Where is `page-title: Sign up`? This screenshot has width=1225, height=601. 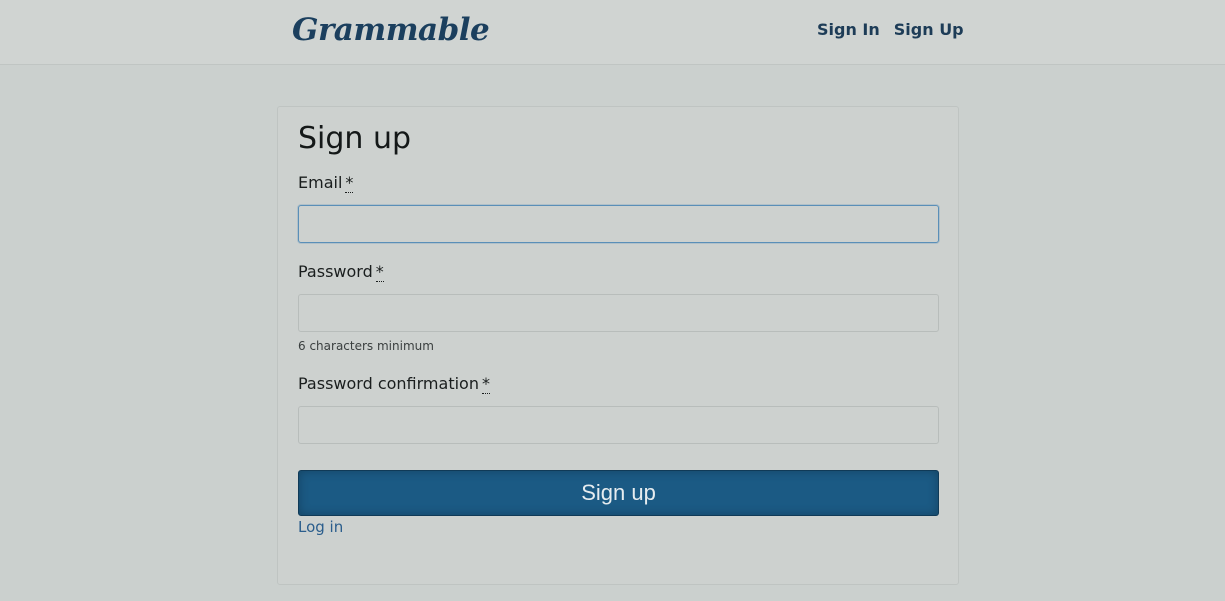
page-title: Sign up is located at coordinates (355, 138).